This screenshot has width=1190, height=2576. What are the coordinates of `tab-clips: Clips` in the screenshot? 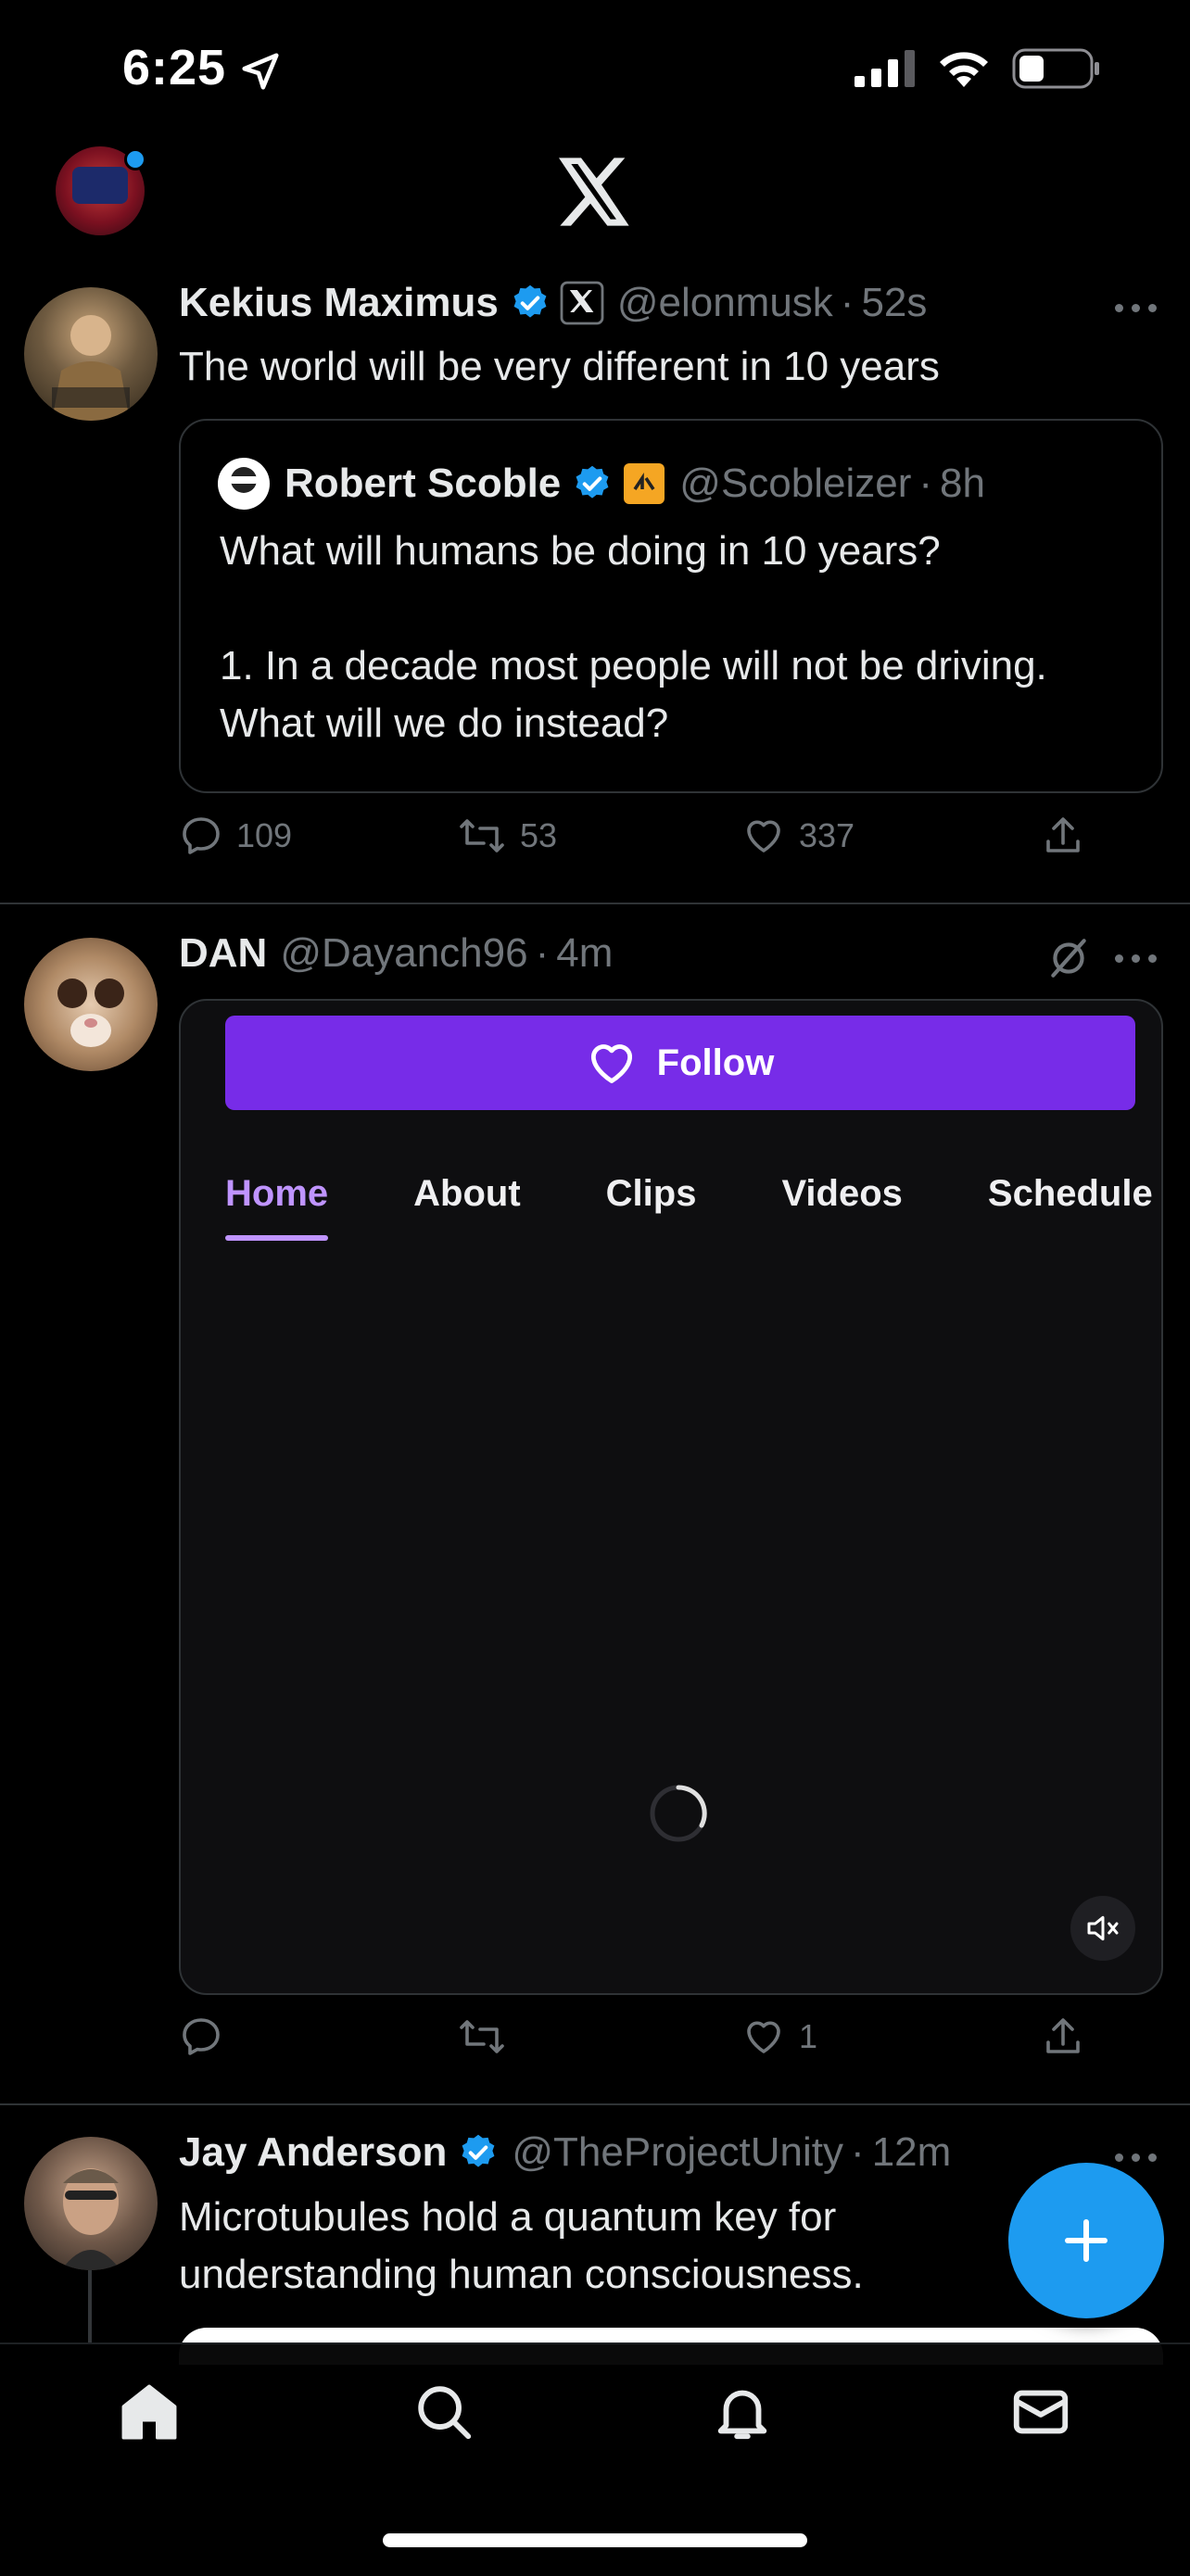 It's located at (651, 1194).